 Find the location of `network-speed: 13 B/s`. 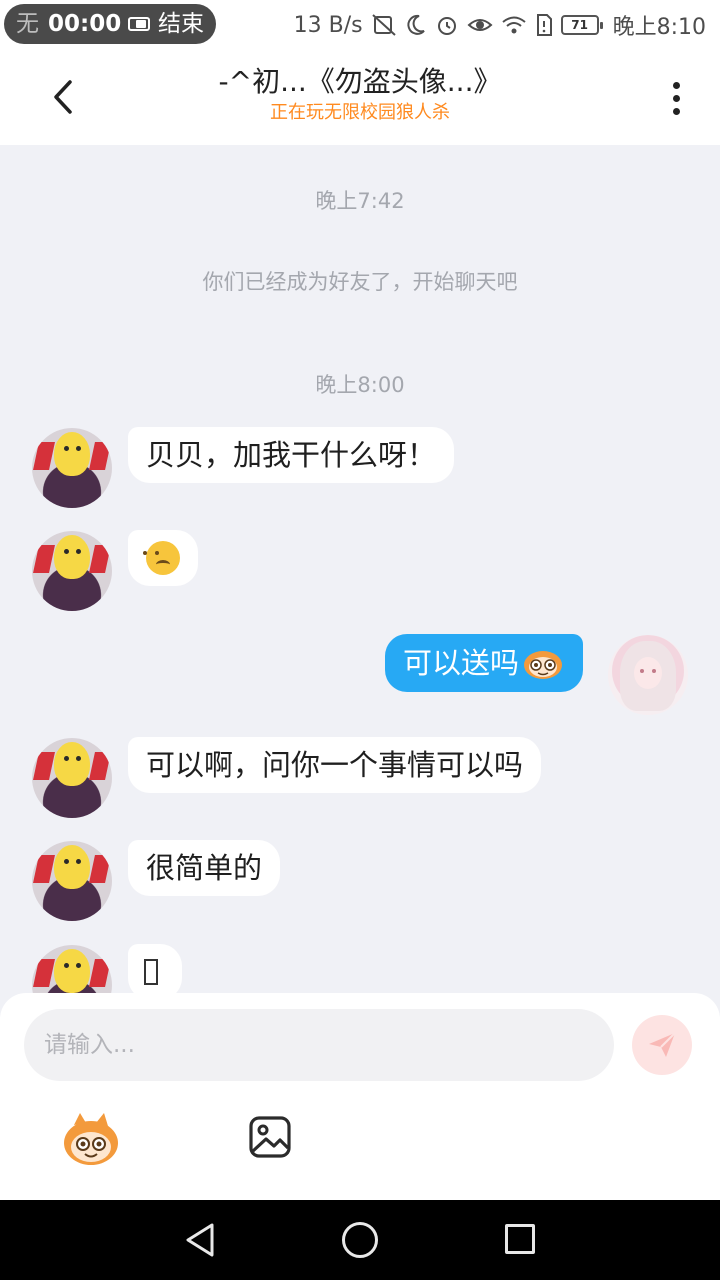

network-speed: 13 B/s is located at coordinates (328, 25).